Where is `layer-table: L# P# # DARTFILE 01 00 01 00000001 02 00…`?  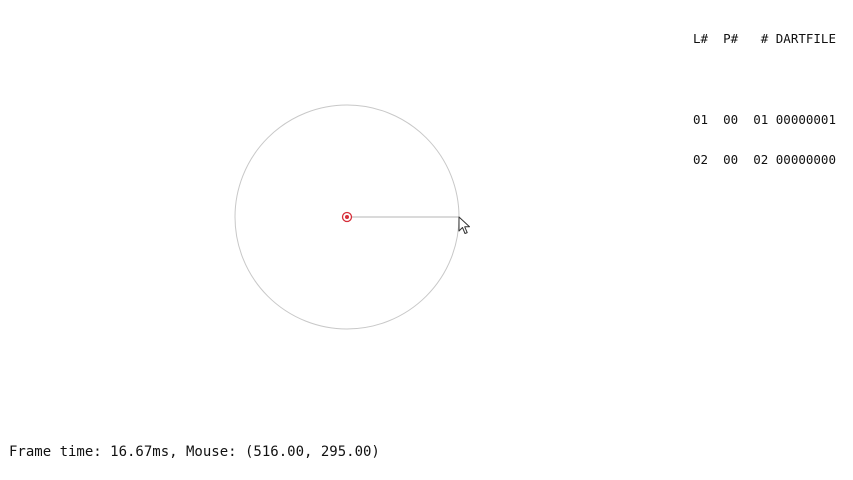
layer-table: L# P# # DARTFILE 01 00 01 00000001 02 00… is located at coordinates (764, 92).